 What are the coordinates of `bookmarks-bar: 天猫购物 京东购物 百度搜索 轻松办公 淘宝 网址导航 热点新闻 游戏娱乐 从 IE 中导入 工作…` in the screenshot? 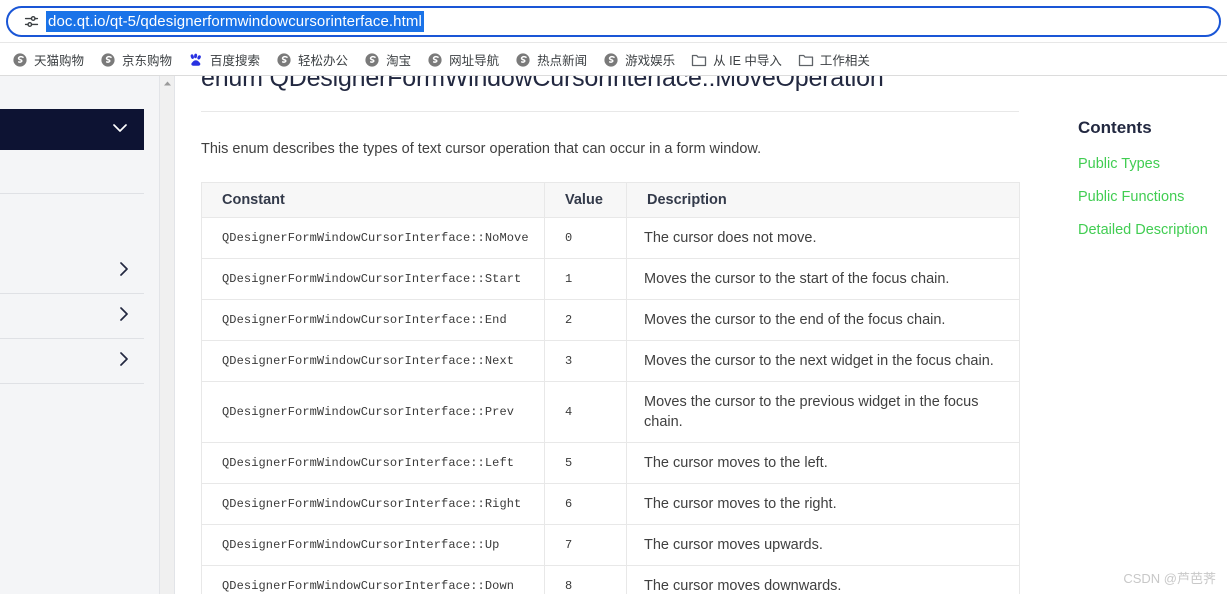 It's located at (613, 59).